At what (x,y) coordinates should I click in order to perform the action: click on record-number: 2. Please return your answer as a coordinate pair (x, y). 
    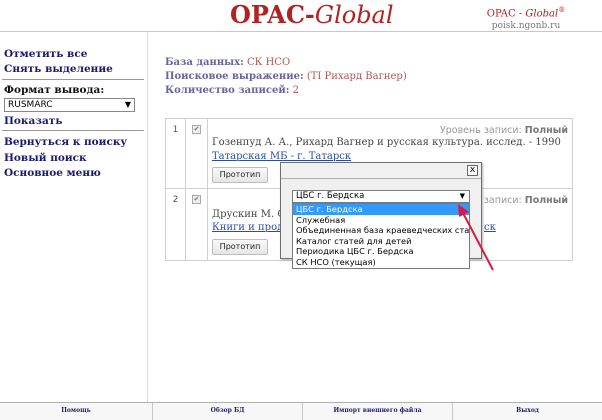
    Looking at the image, I should click on (176, 224).